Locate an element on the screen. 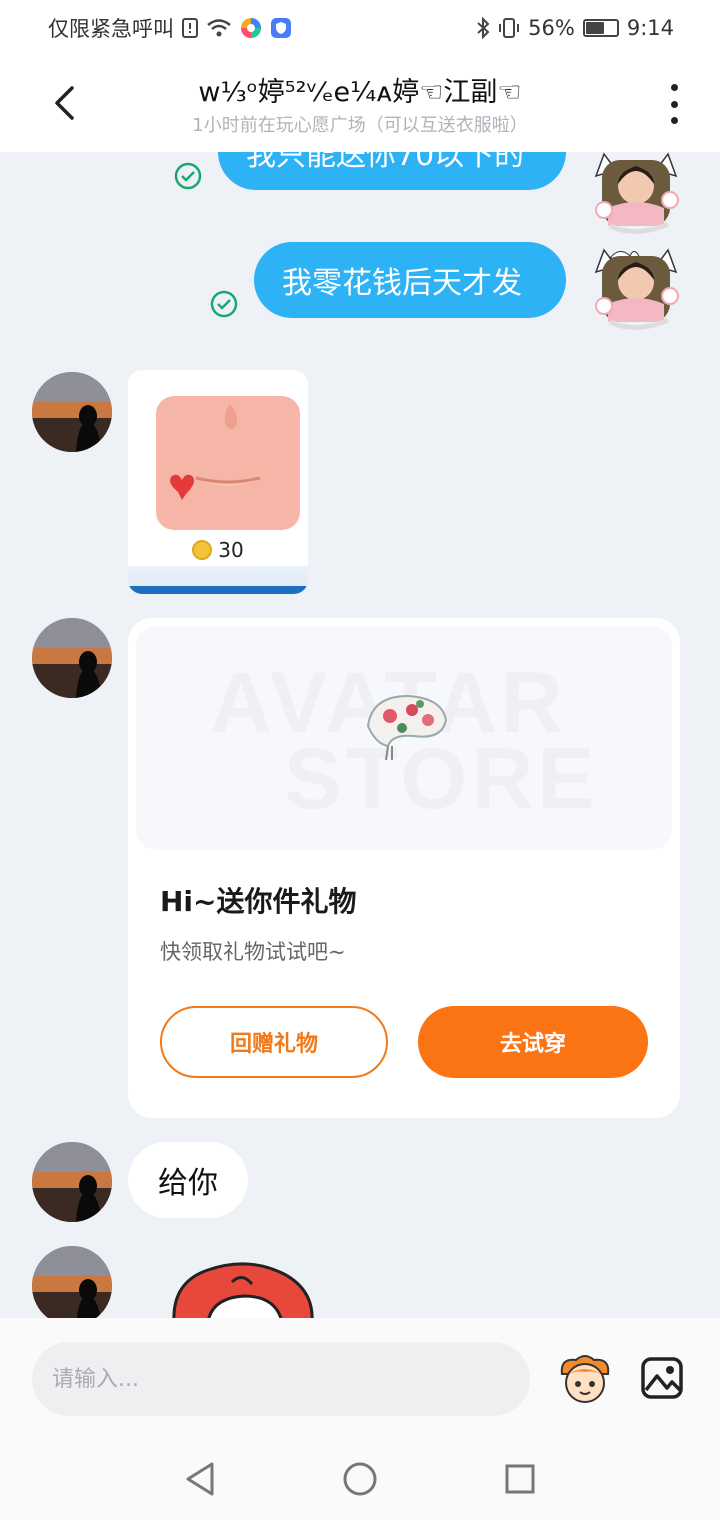  gift-thumbnail: 30 is located at coordinates (218, 482).